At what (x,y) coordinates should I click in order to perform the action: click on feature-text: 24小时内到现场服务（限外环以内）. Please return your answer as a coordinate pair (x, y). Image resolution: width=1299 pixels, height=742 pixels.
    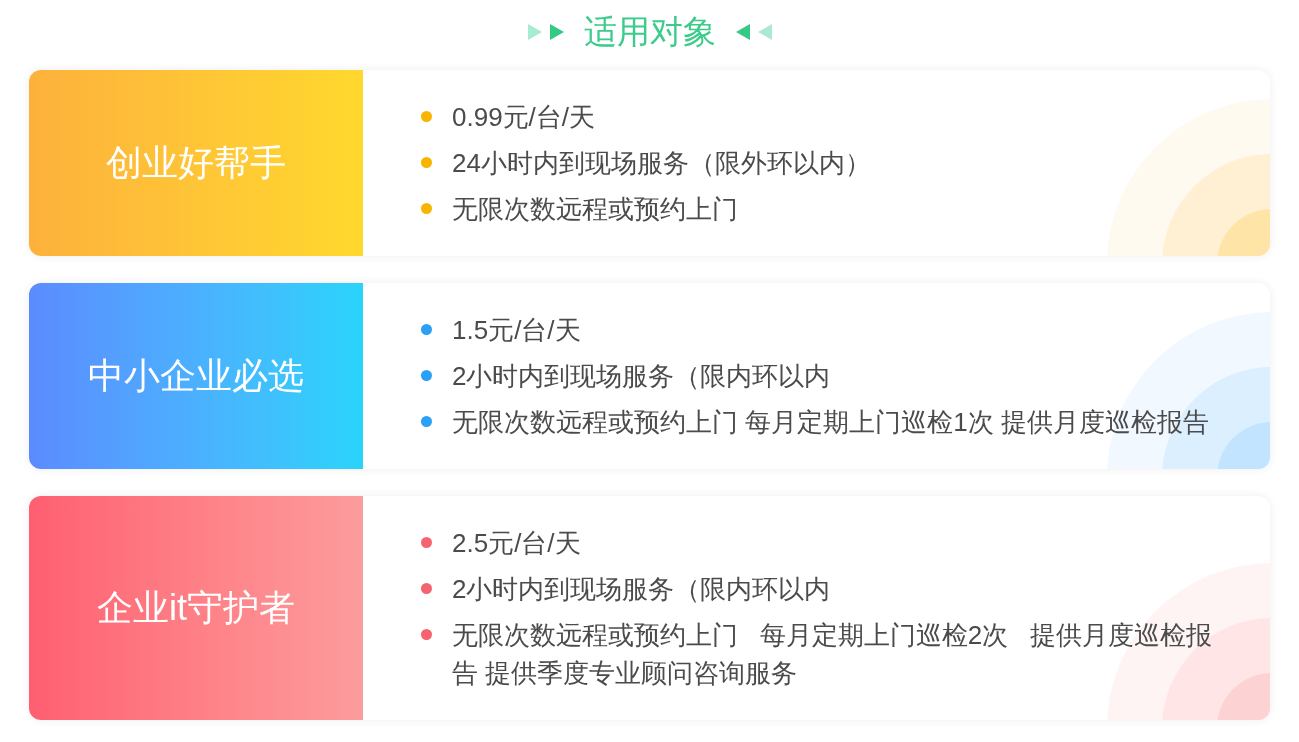
    Looking at the image, I should click on (662, 163).